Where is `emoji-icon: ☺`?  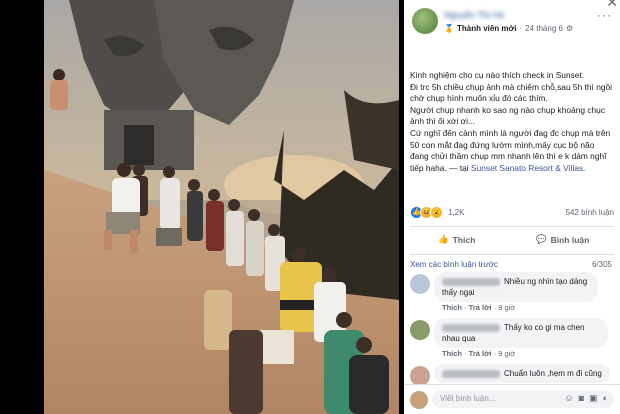
emoji-icon: ☺ is located at coordinates (568, 398).